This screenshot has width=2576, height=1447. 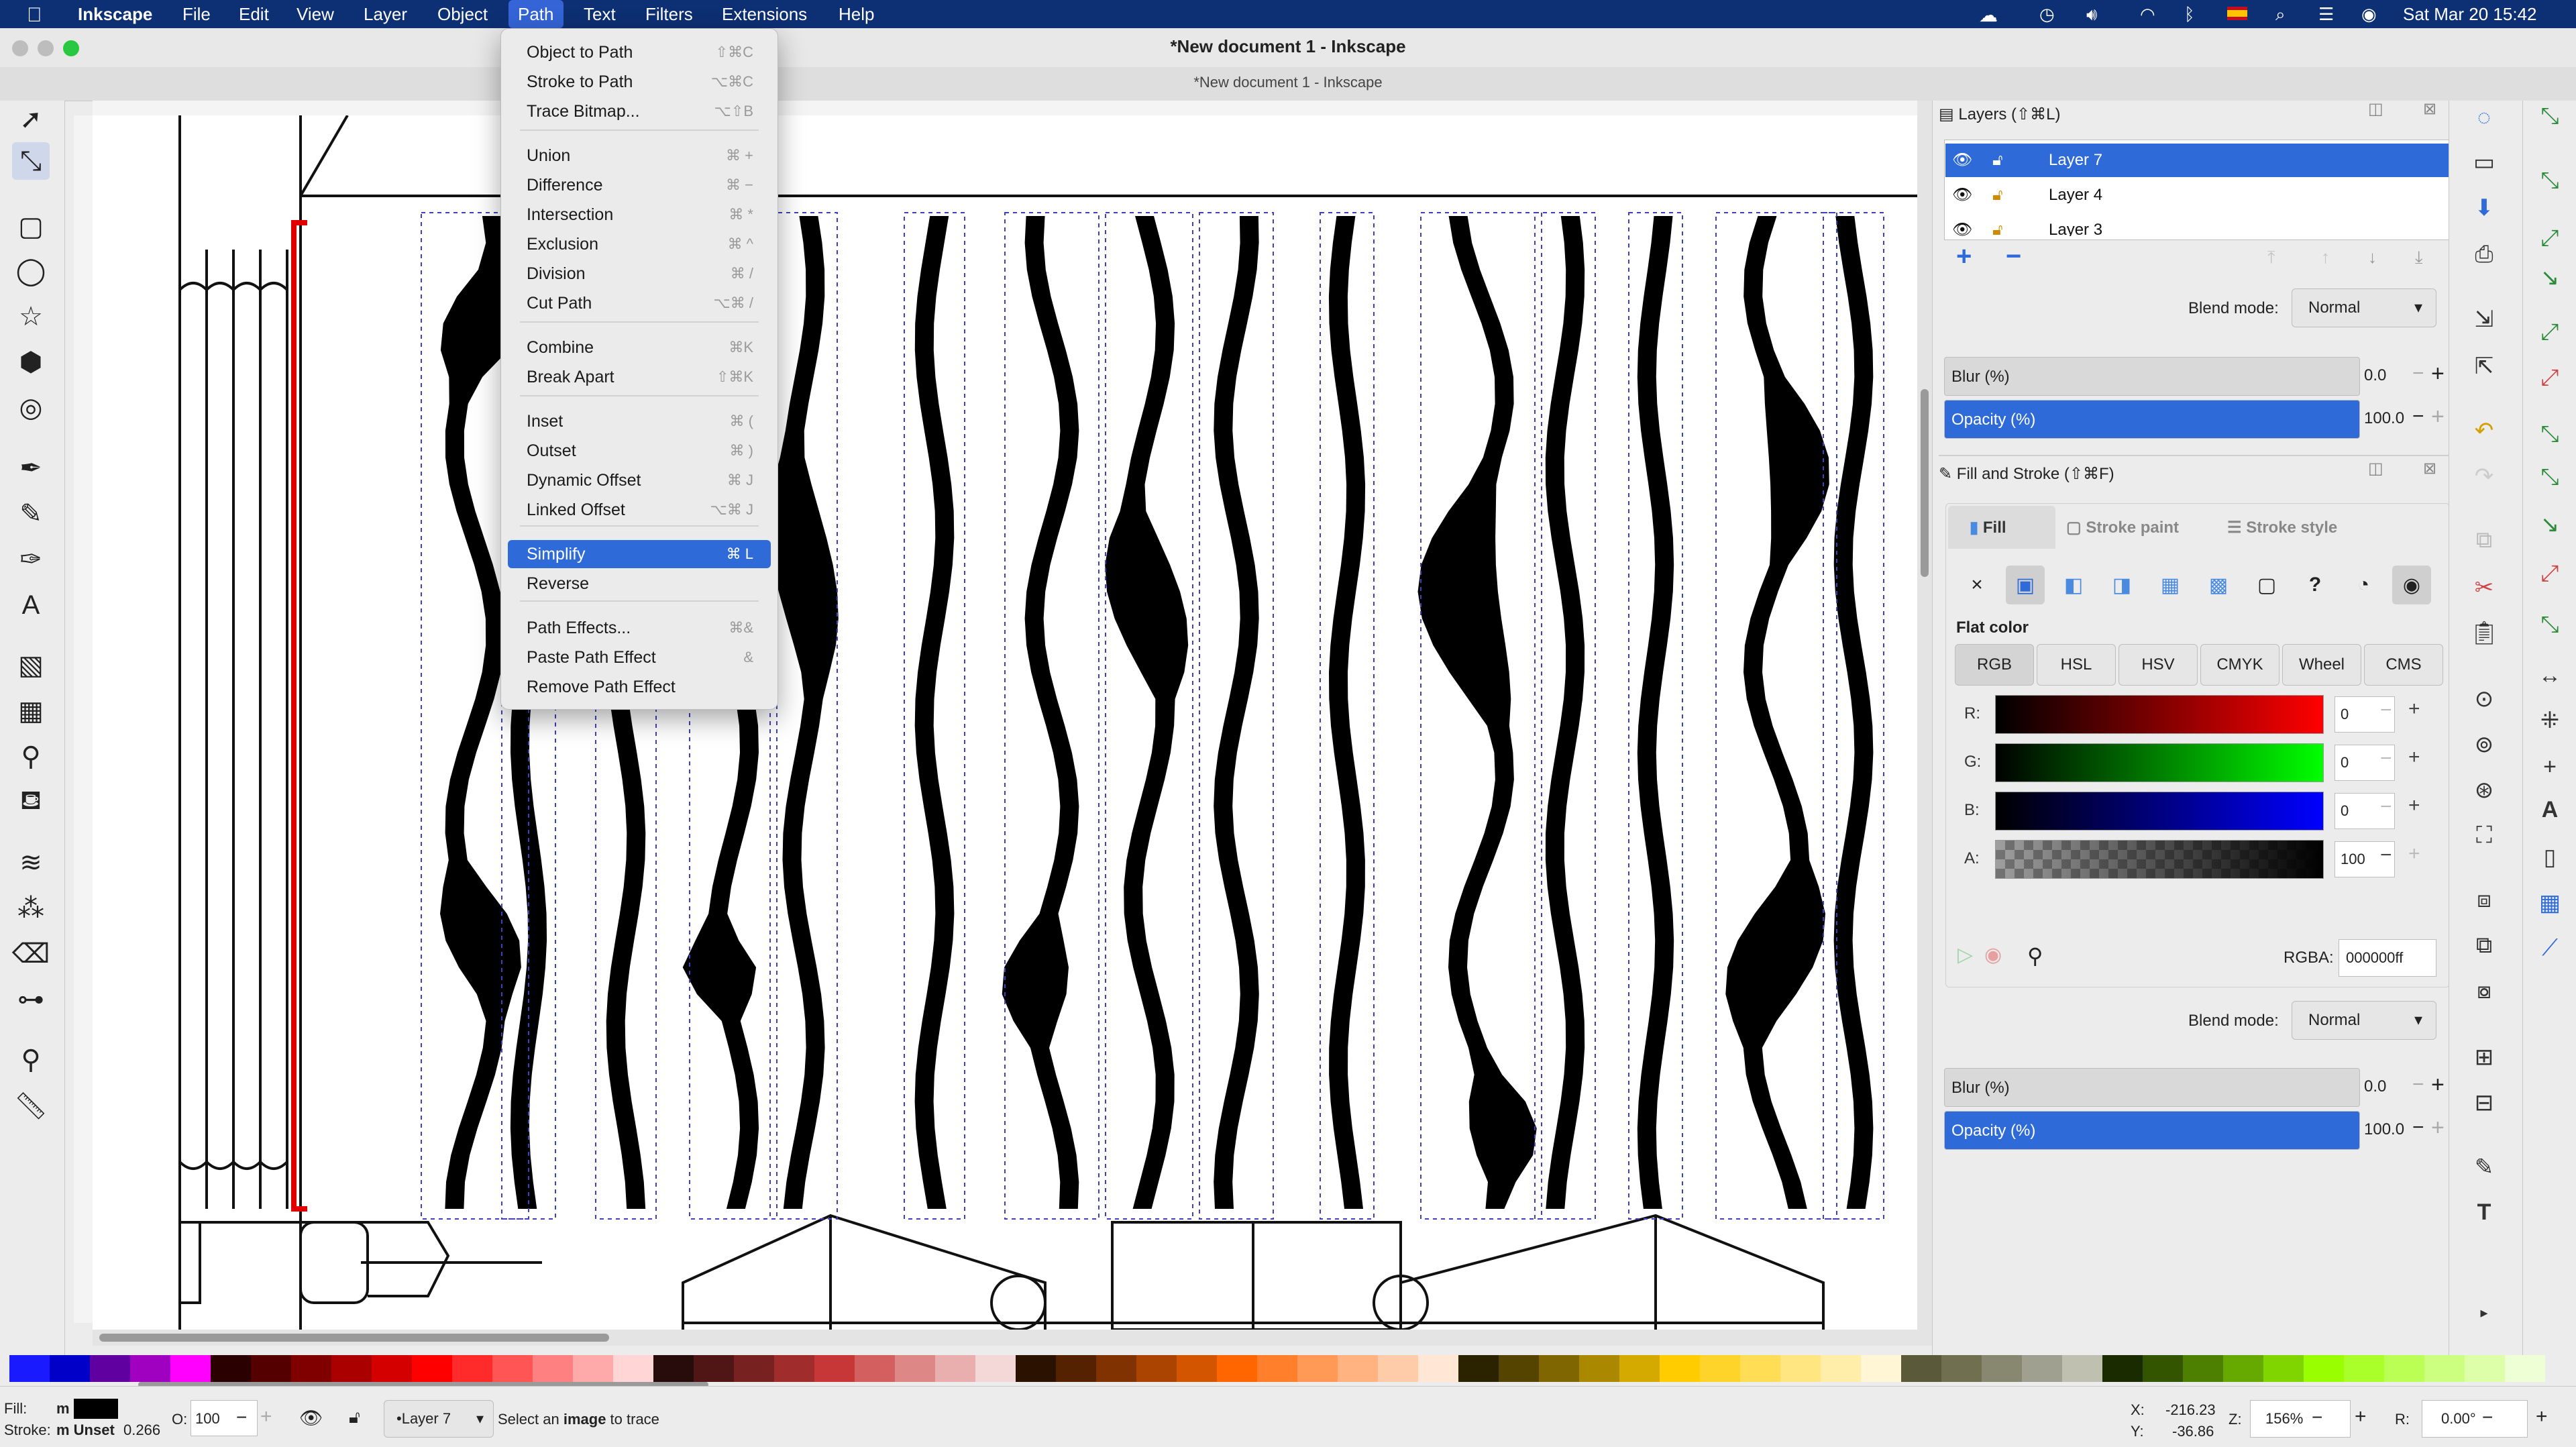 What do you see at coordinates (2363, 585) in the screenshot?
I see `fill-rule-evenodd-icon: ◔` at bounding box center [2363, 585].